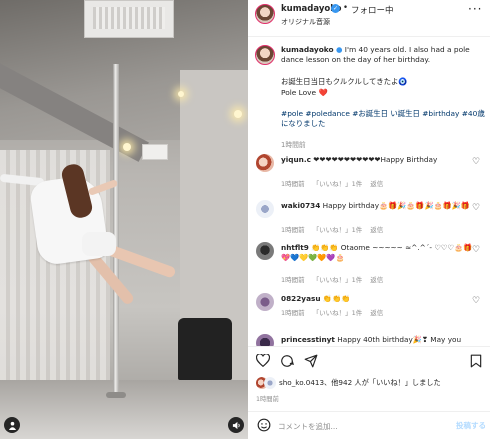 Image resolution: width=490 pixels, height=439 pixels. What do you see at coordinates (304, 92) in the screenshot?
I see `caption-pole-love: Pole Love ❤️` at bounding box center [304, 92].